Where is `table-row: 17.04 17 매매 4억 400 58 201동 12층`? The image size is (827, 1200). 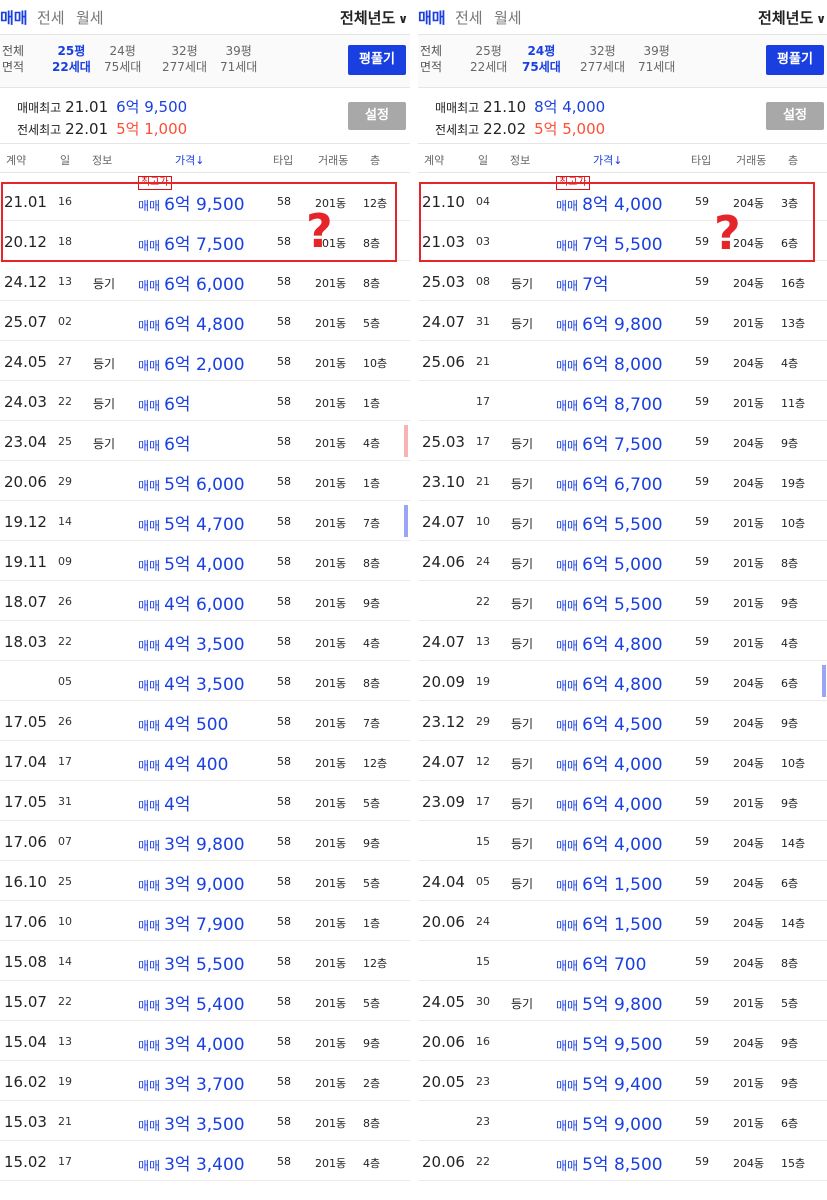 table-row: 17.04 17 매매 4억 400 58 201동 12층 is located at coordinates (205, 761).